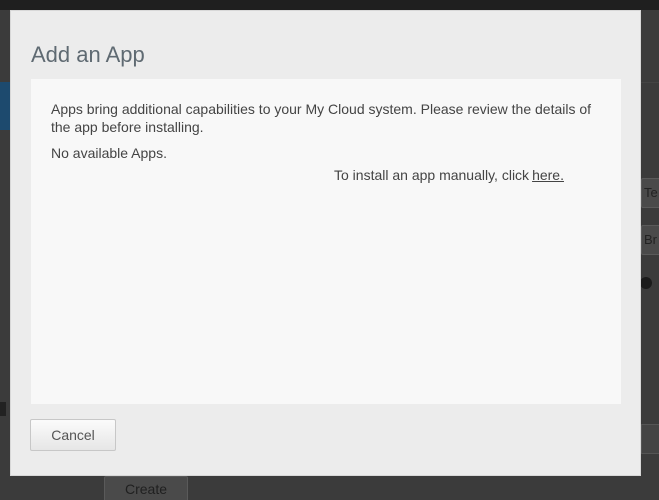 The image size is (659, 500). I want to click on background-marker, so click(3, 409).